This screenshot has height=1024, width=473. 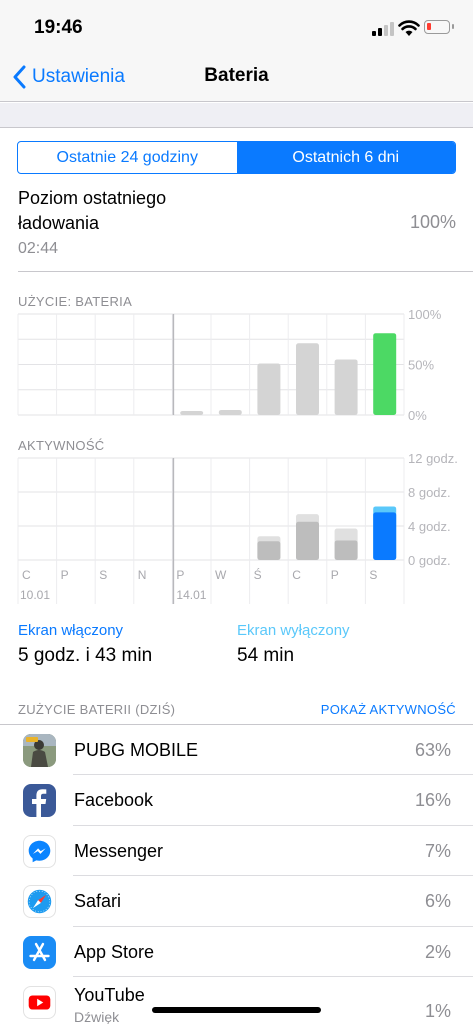 What do you see at coordinates (437, 1010) in the screenshot?
I see `app-percent: 1%` at bounding box center [437, 1010].